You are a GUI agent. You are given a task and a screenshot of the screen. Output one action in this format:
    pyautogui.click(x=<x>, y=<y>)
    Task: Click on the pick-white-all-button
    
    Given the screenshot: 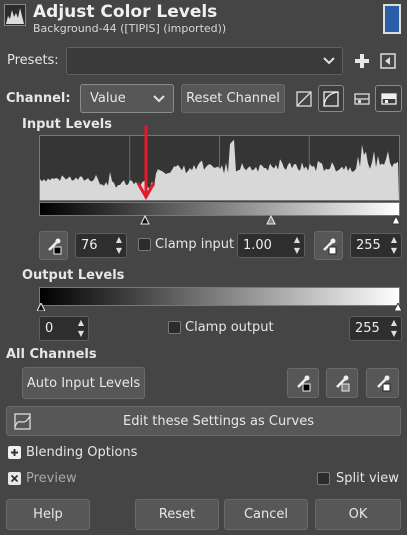 What is the action you would take?
    pyautogui.click(x=382, y=383)
    